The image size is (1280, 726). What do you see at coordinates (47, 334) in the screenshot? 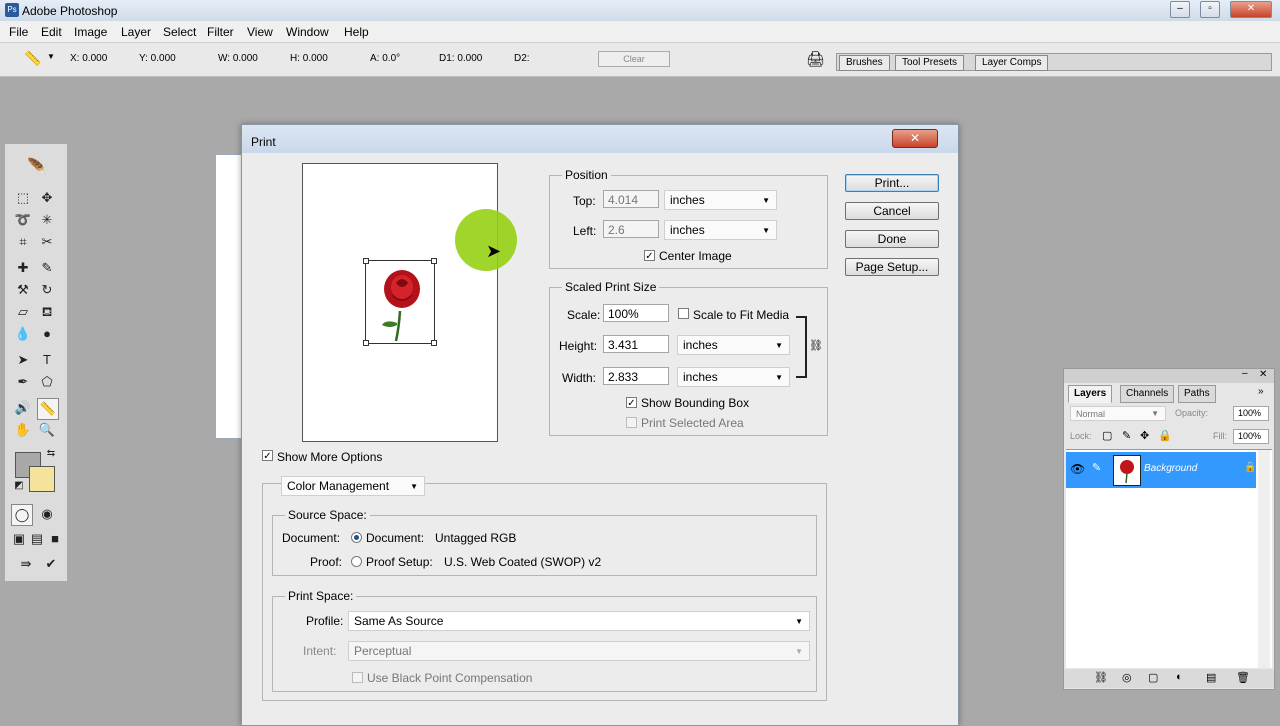
I see `dodge-tool-icon: ●` at bounding box center [47, 334].